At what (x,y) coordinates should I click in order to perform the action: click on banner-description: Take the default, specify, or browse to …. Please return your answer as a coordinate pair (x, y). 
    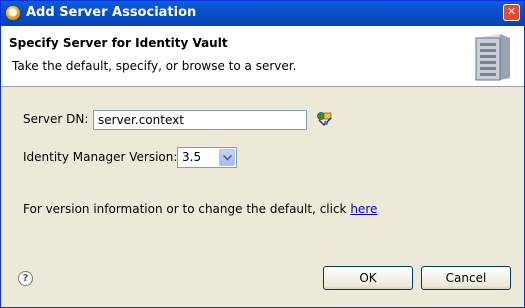
    Looking at the image, I should click on (154, 66).